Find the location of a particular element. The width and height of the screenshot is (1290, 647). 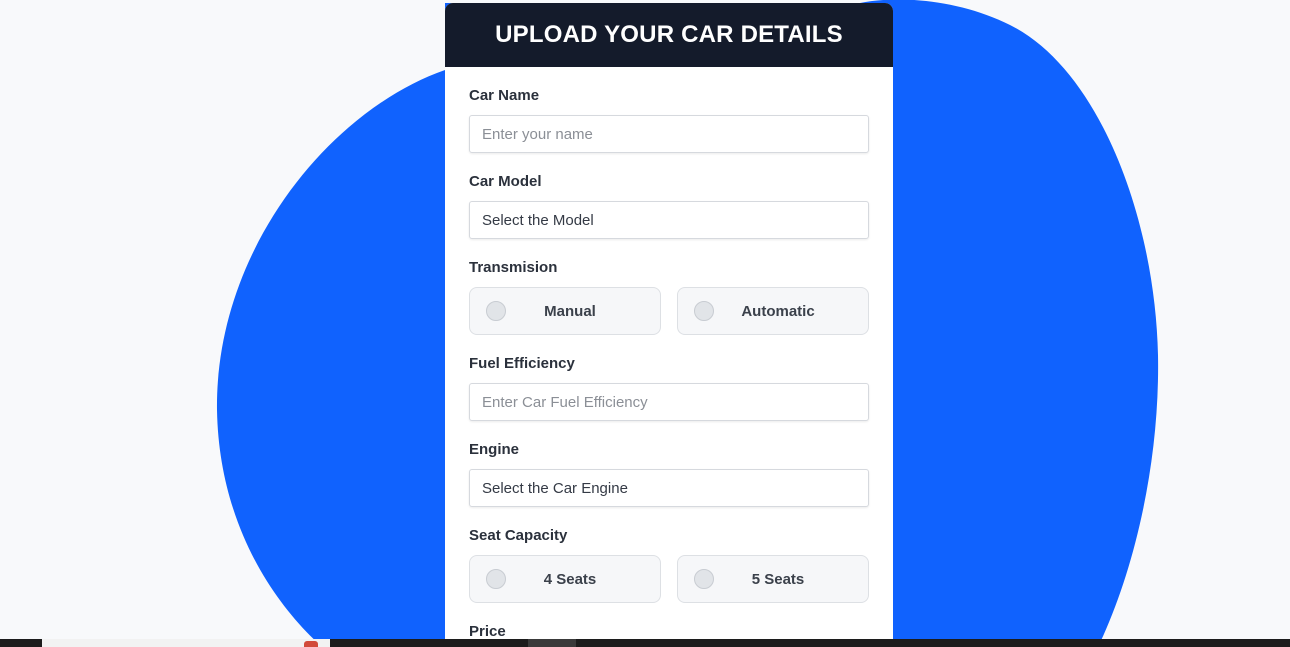

engine-selected: Select the Car Engine is located at coordinates (555, 488).